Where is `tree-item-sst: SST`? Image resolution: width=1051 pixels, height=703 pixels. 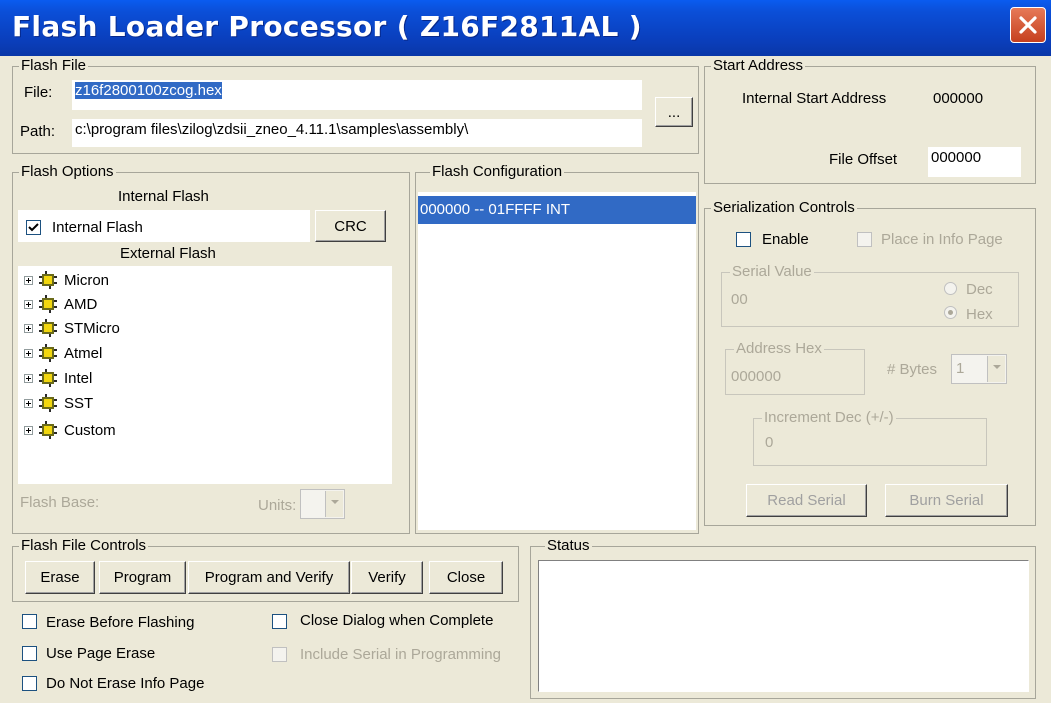
tree-item-sst: SST is located at coordinates (58, 403).